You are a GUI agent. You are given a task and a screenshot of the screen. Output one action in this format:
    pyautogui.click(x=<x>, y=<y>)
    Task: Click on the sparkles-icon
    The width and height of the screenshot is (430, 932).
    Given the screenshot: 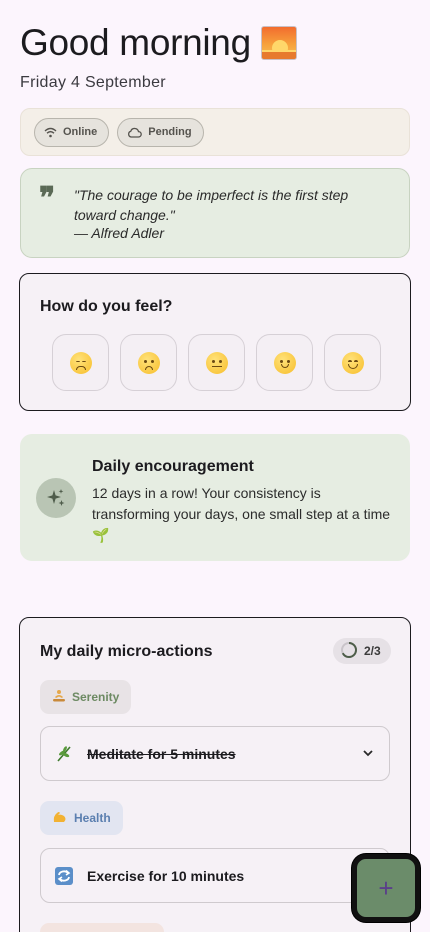 What is the action you would take?
    pyautogui.click(x=56, y=498)
    